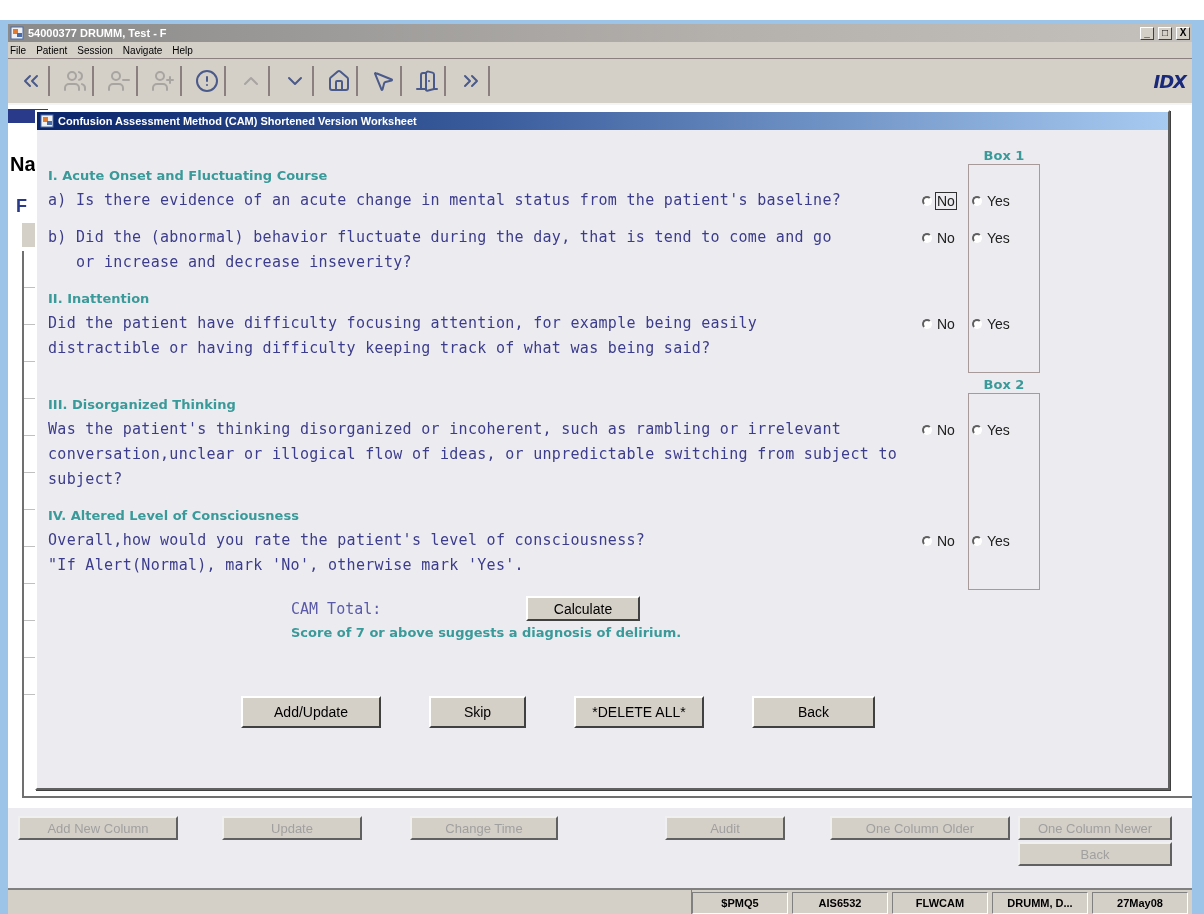 The height and width of the screenshot is (914, 1204). Describe the element at coordinates (1183, 33) in the screenshot. I see `window-control-button: X` at that location.